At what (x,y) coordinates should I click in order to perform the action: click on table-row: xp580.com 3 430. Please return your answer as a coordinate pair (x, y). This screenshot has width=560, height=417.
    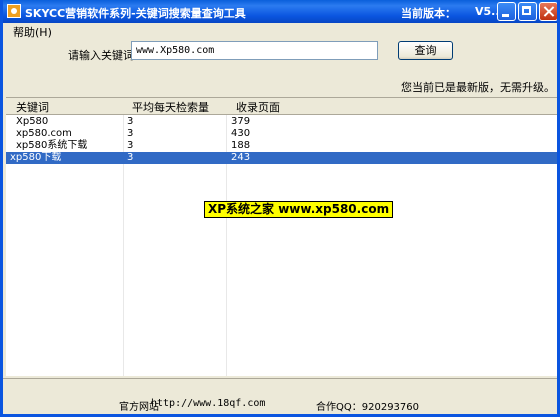
    Looking at the image, I should click on (281, 134).